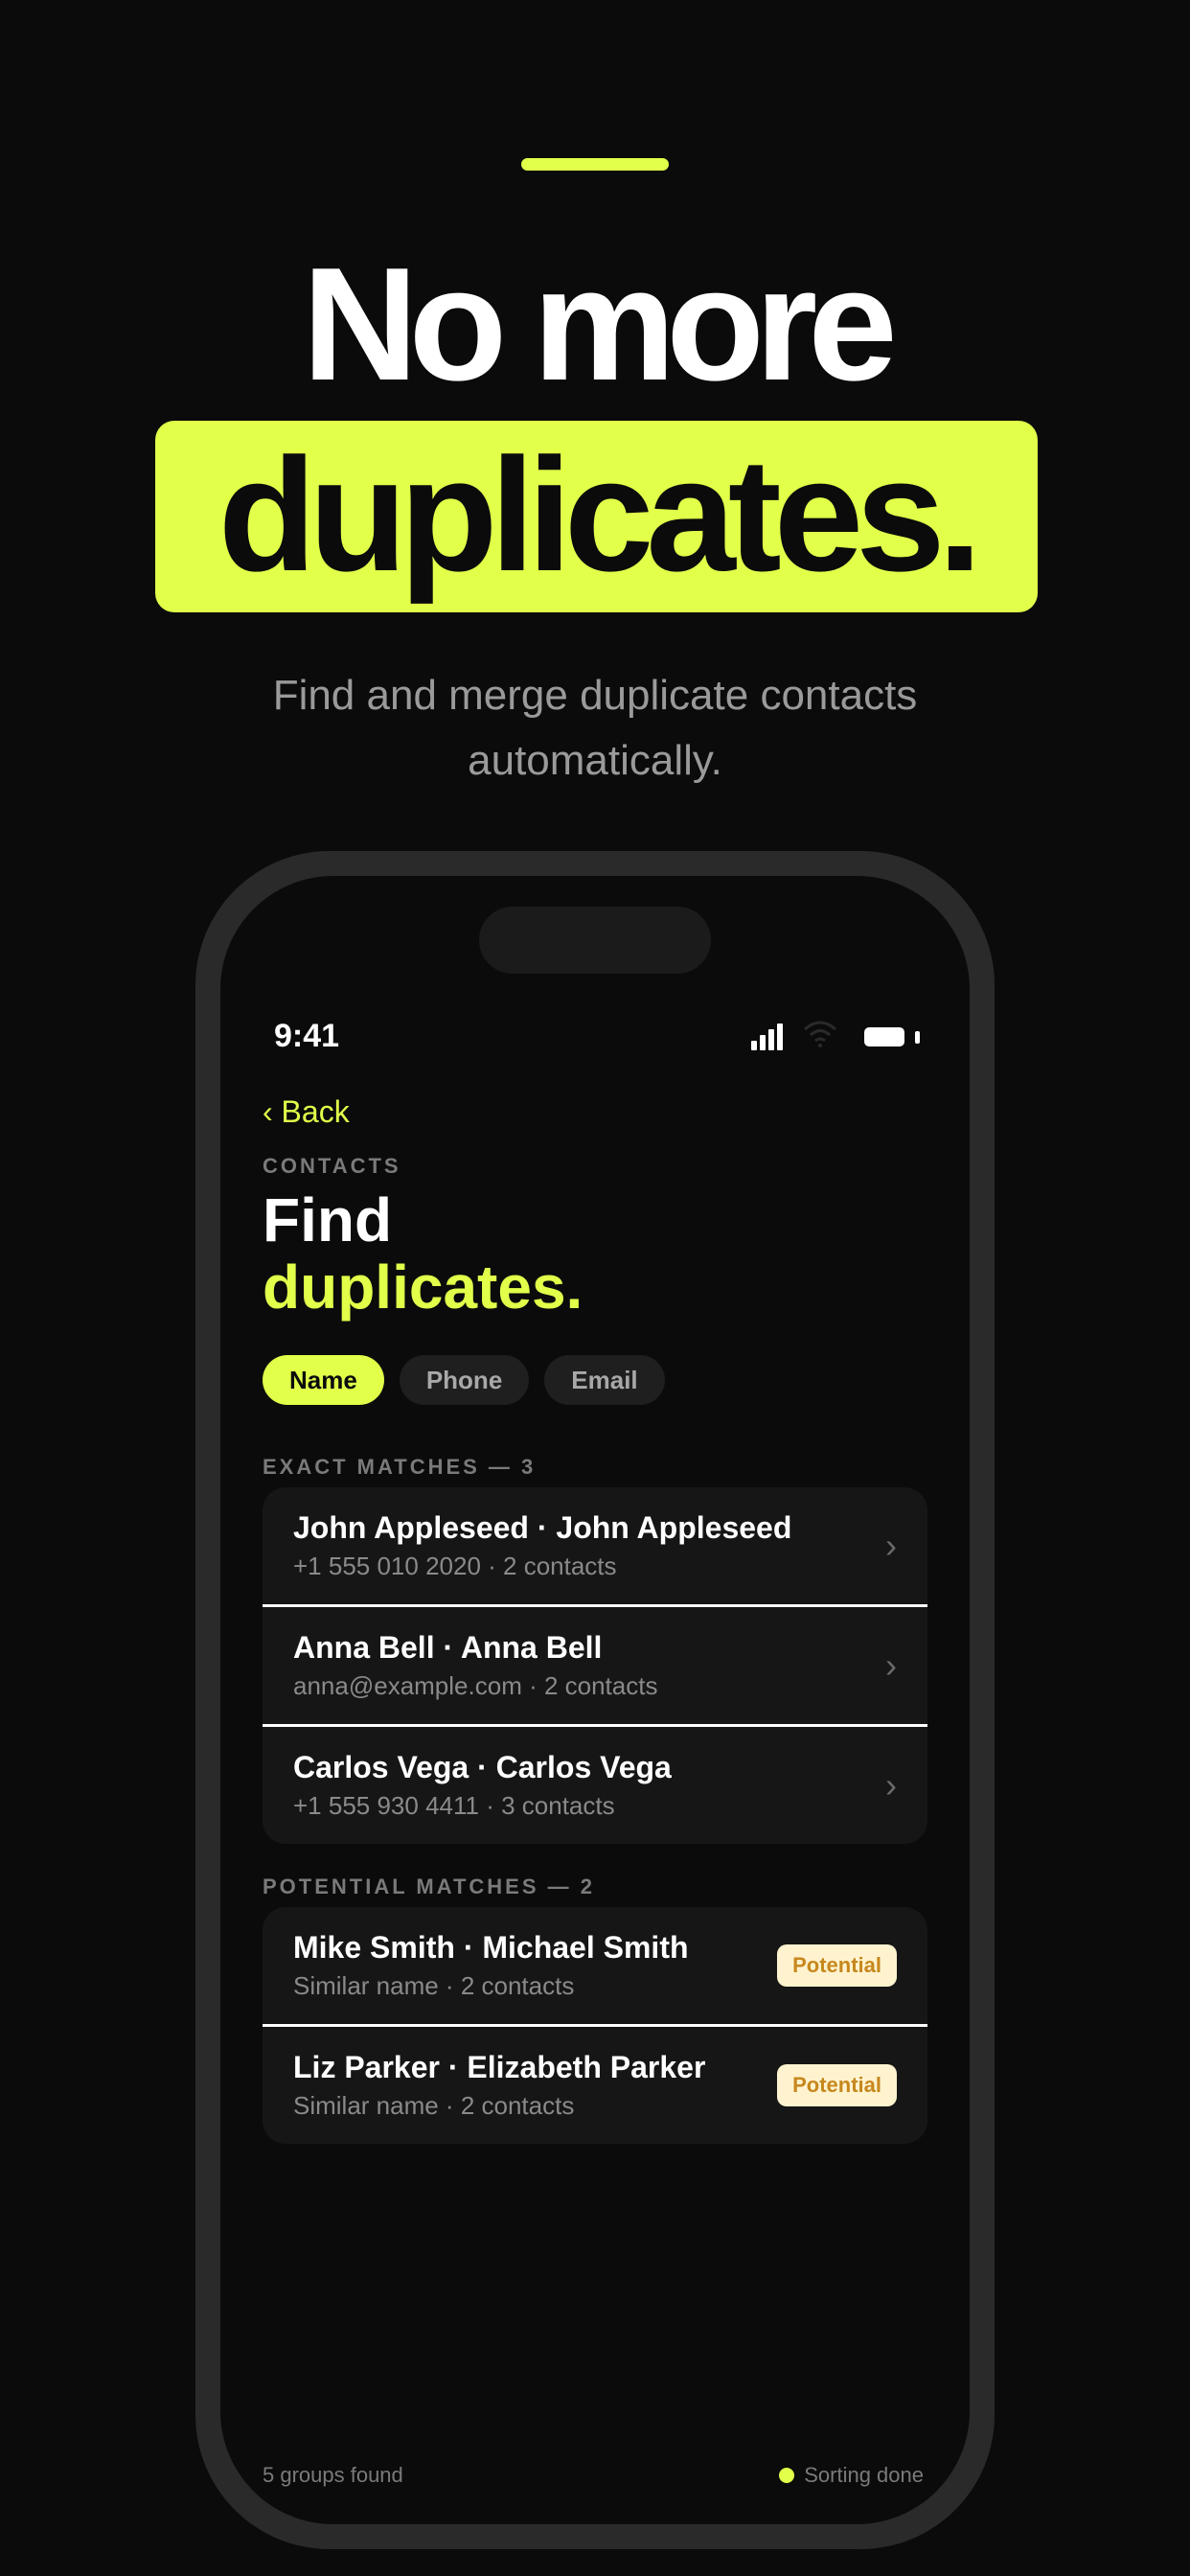 The height and width of the screenshot is (2576, 1190). I want to click on tab-name: Name, so click(324, 1380).